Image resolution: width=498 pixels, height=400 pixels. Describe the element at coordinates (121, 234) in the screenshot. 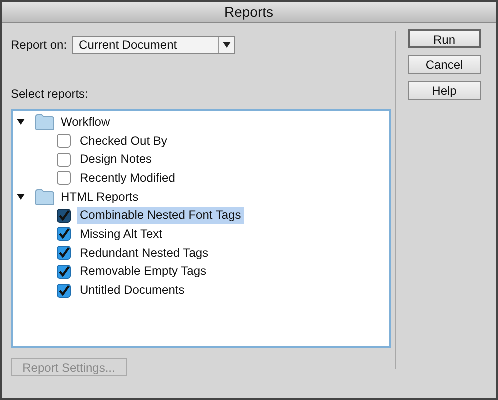

I see `report-item: Missing Alt Text` at that location.